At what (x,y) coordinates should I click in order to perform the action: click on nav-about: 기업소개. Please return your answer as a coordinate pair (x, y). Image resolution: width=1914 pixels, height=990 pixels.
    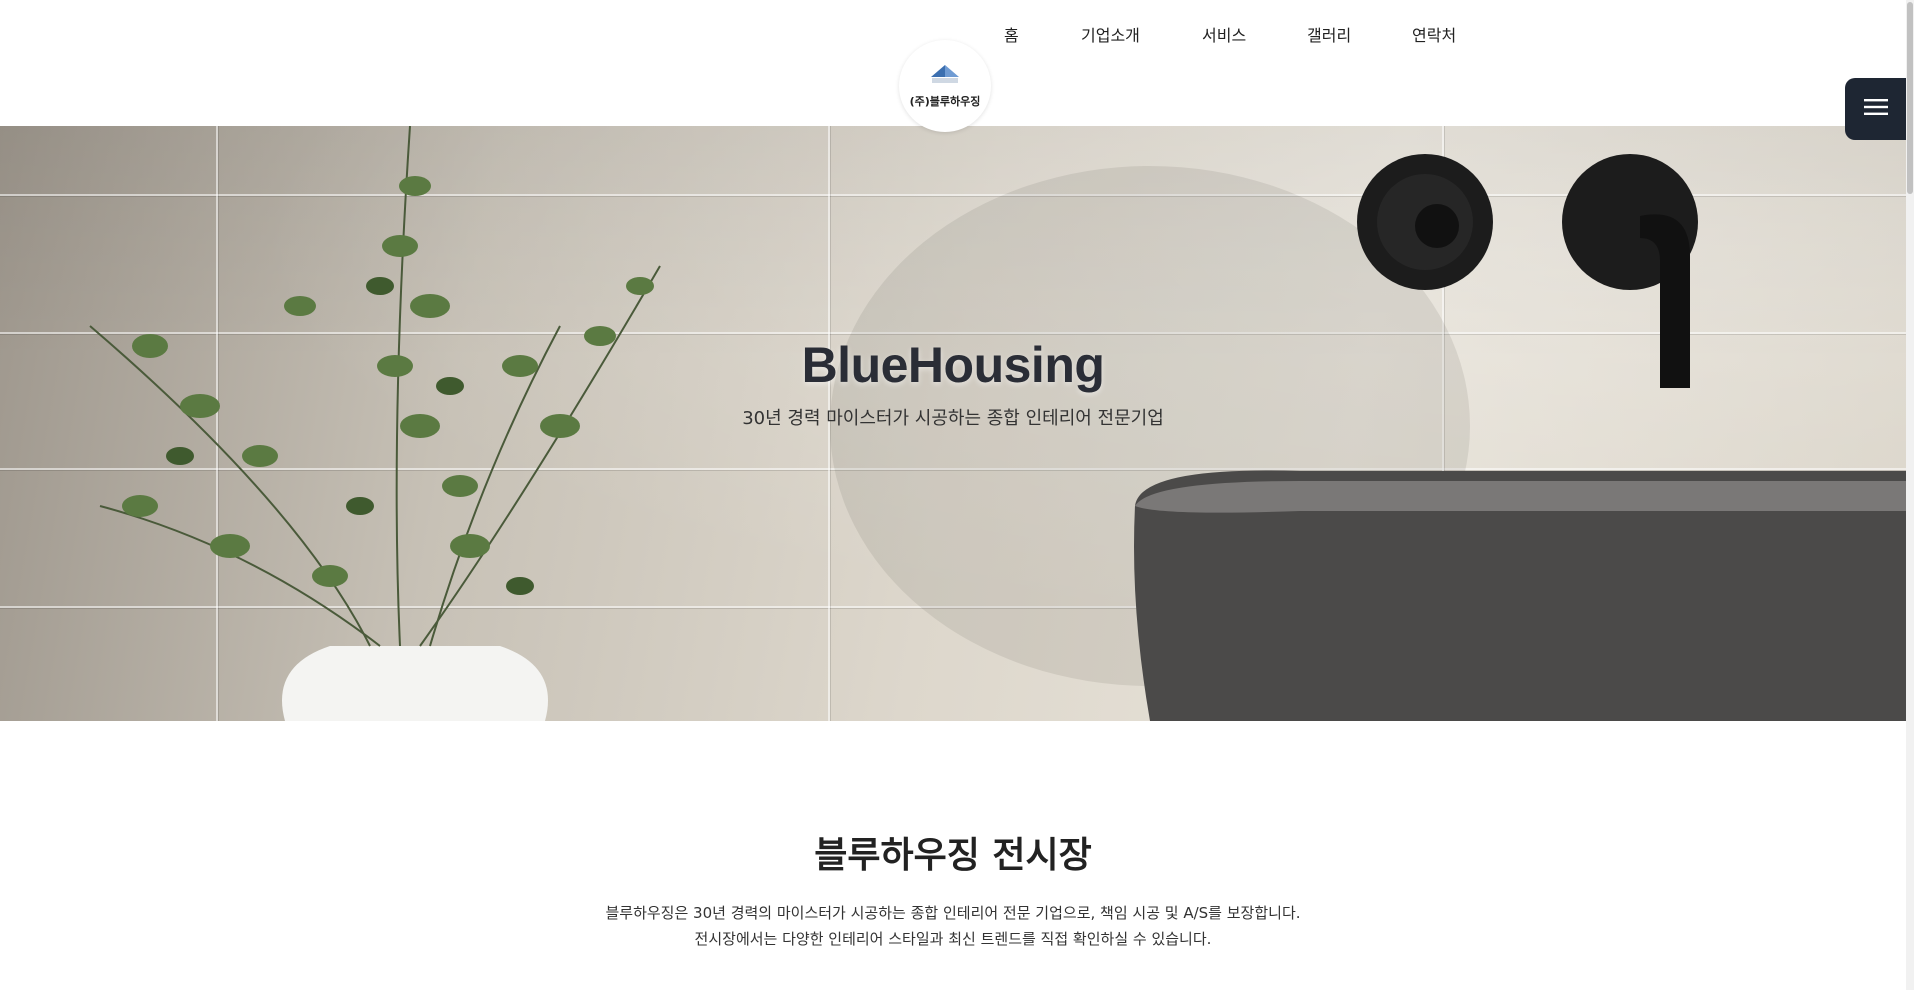
    Looking at the image, I should click on (1110, 34).